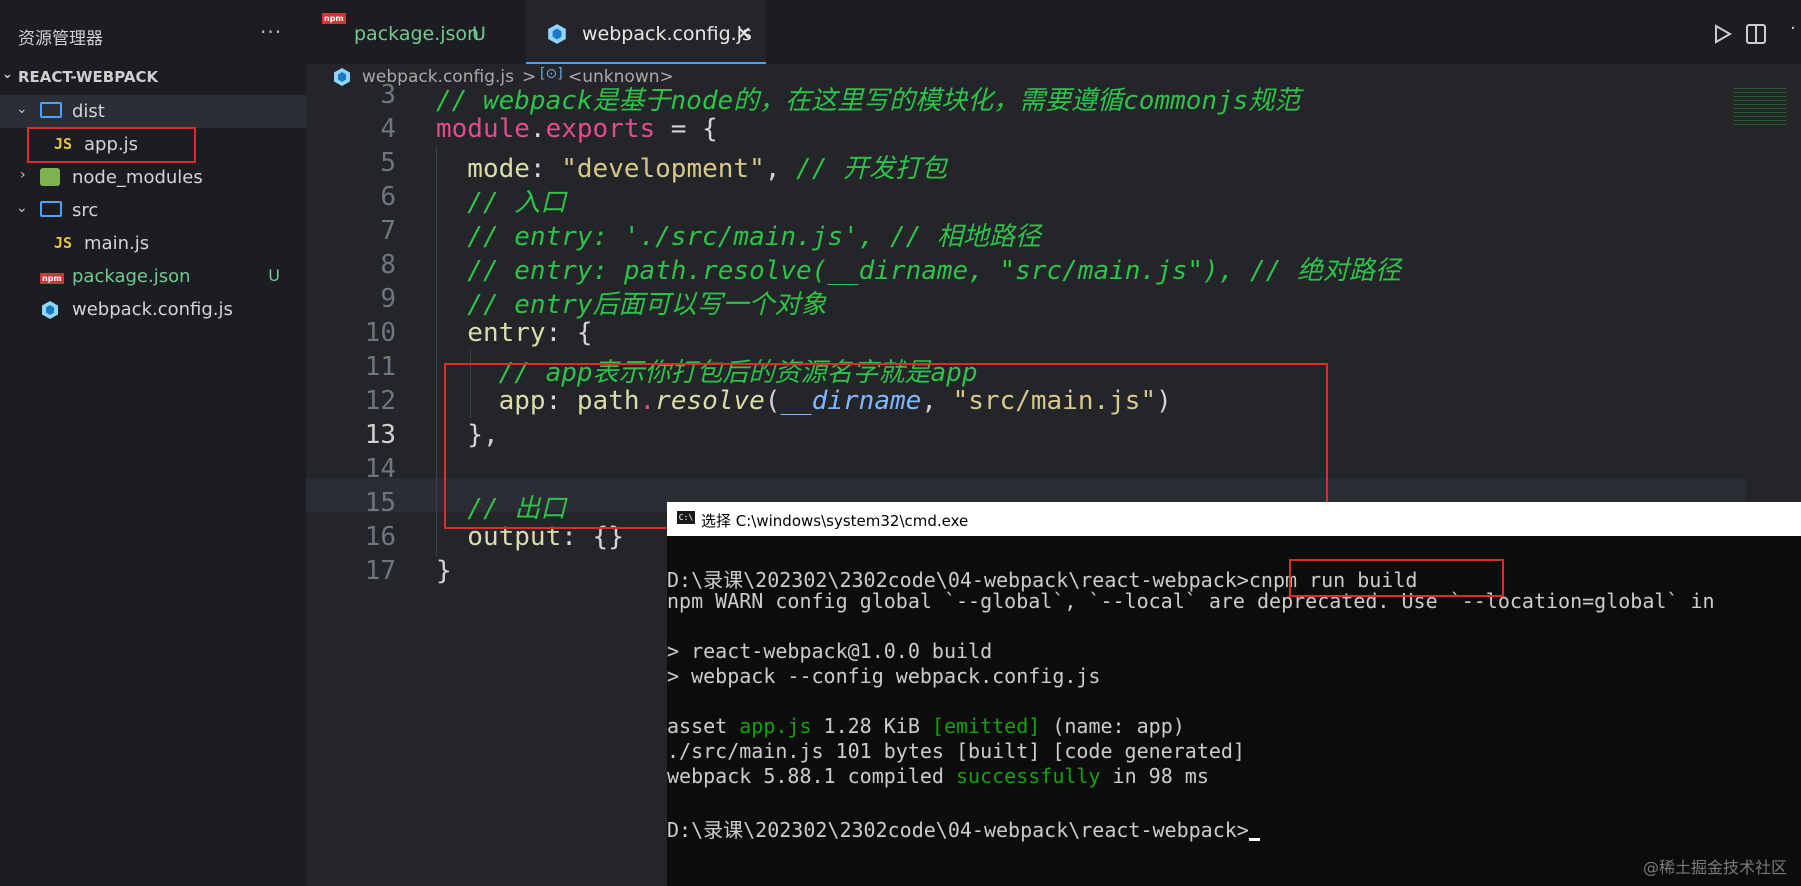  What do you see at coordinates (1154, 776) in the screenshot?
I see `terminal-text: in 98 ms` at bounding box center [1154, 776].